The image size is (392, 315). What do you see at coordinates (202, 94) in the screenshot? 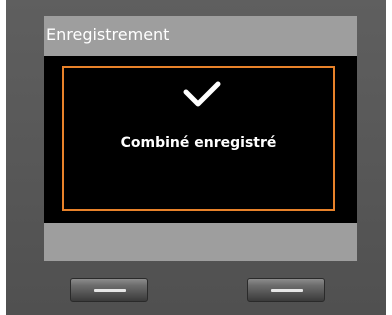
I see `check-icon` at bounding box center [202, 94].